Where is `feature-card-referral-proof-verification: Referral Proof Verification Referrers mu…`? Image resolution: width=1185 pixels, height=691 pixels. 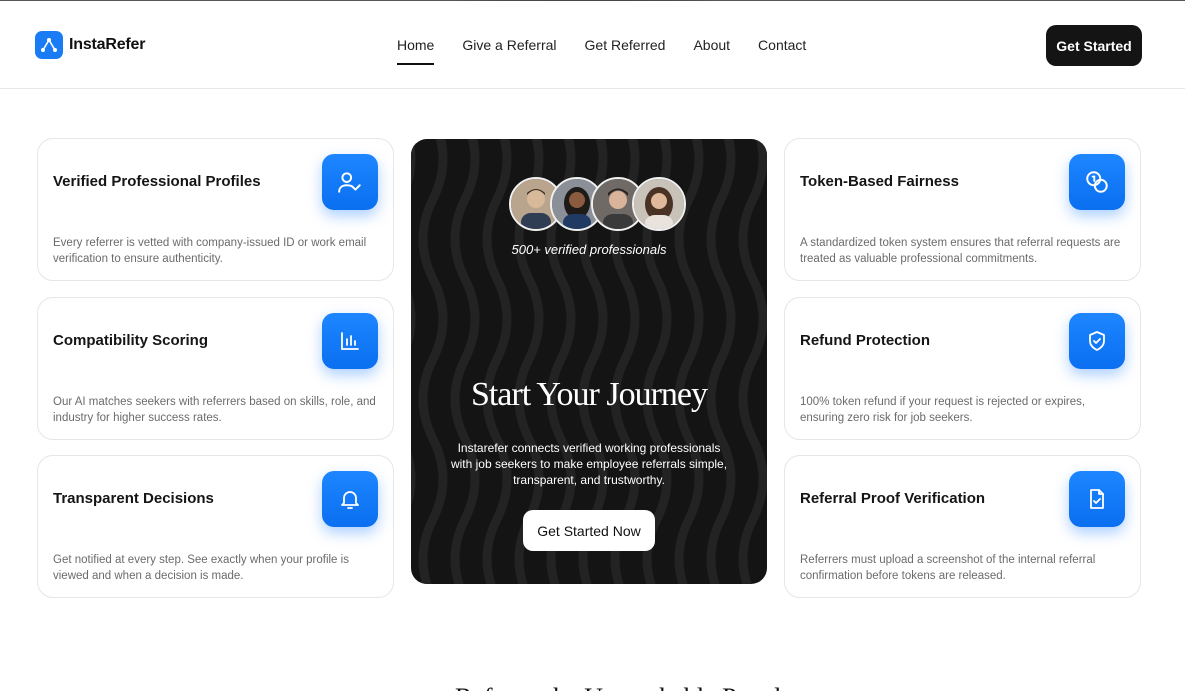
feature-card-referral-proof-verification: Referral Proof Verification Referrers mu… is located at coordinates (962, 526).